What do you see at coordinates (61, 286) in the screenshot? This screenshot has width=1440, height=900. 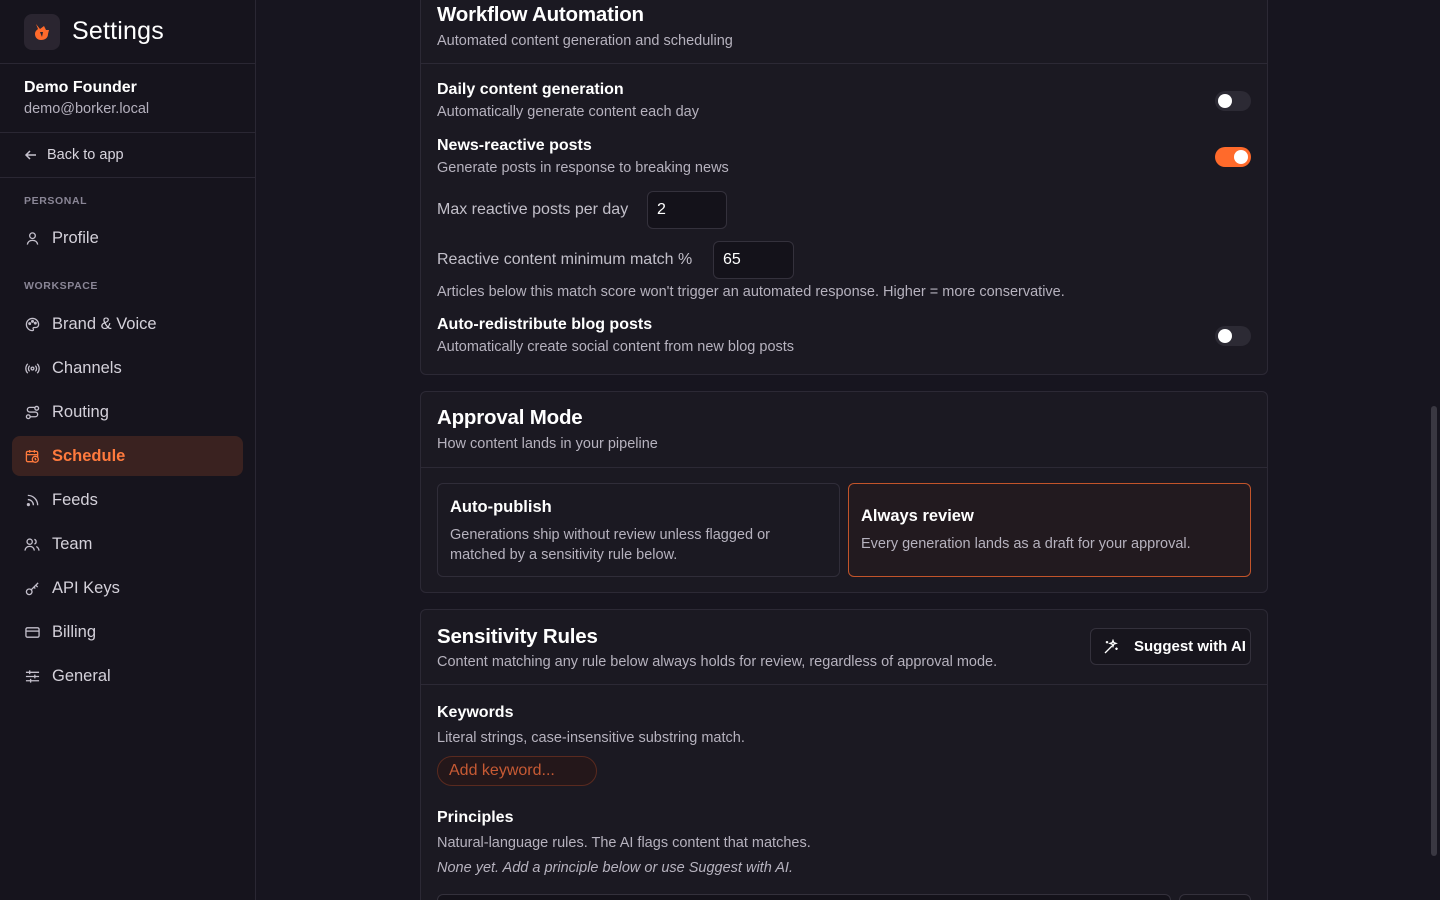 I see `section-label-workspace: WORKSPACE` at bounding box center [61, 286].